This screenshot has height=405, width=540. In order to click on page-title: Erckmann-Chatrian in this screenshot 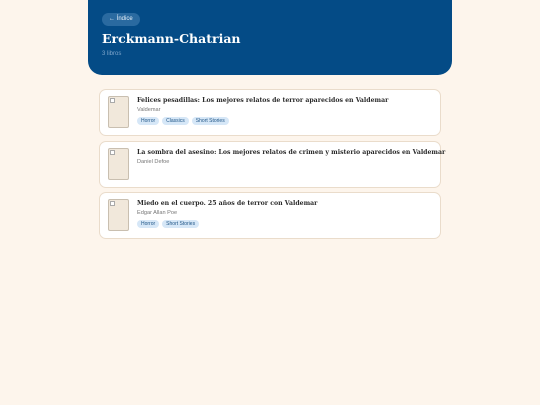, I will do `click(171, 38)`.